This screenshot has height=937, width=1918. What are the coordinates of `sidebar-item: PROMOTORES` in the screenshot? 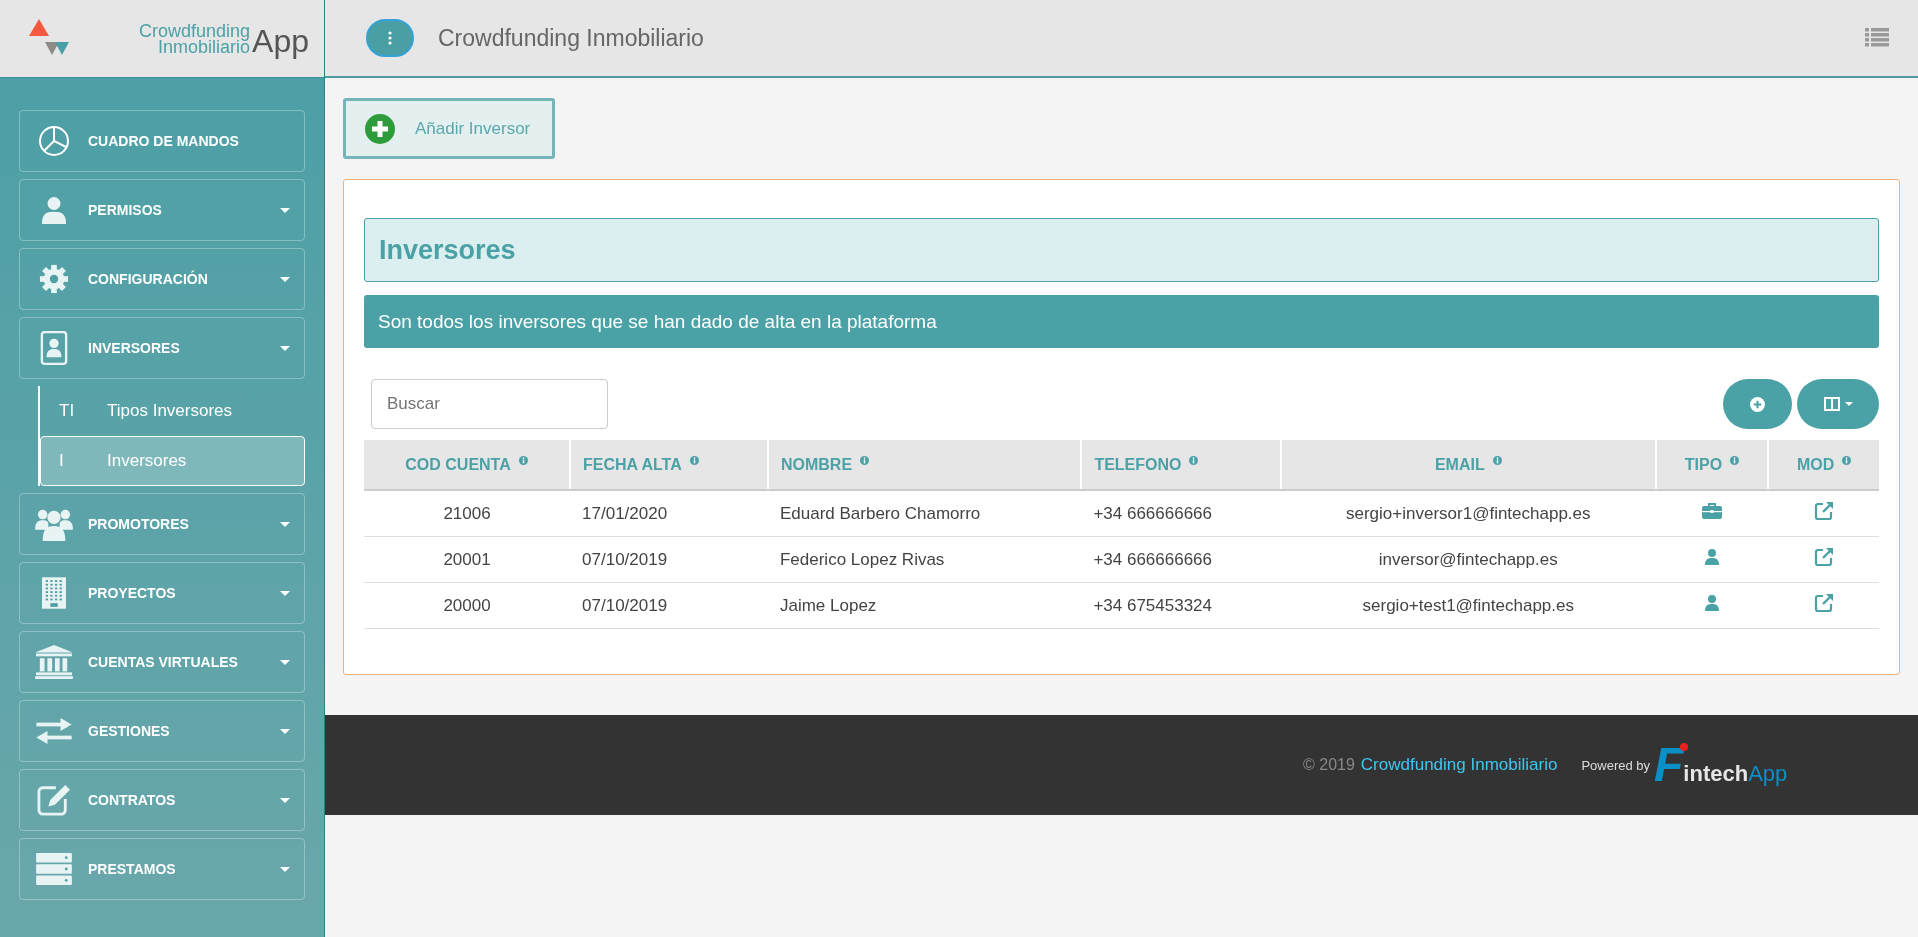 It's located at (162, 524).